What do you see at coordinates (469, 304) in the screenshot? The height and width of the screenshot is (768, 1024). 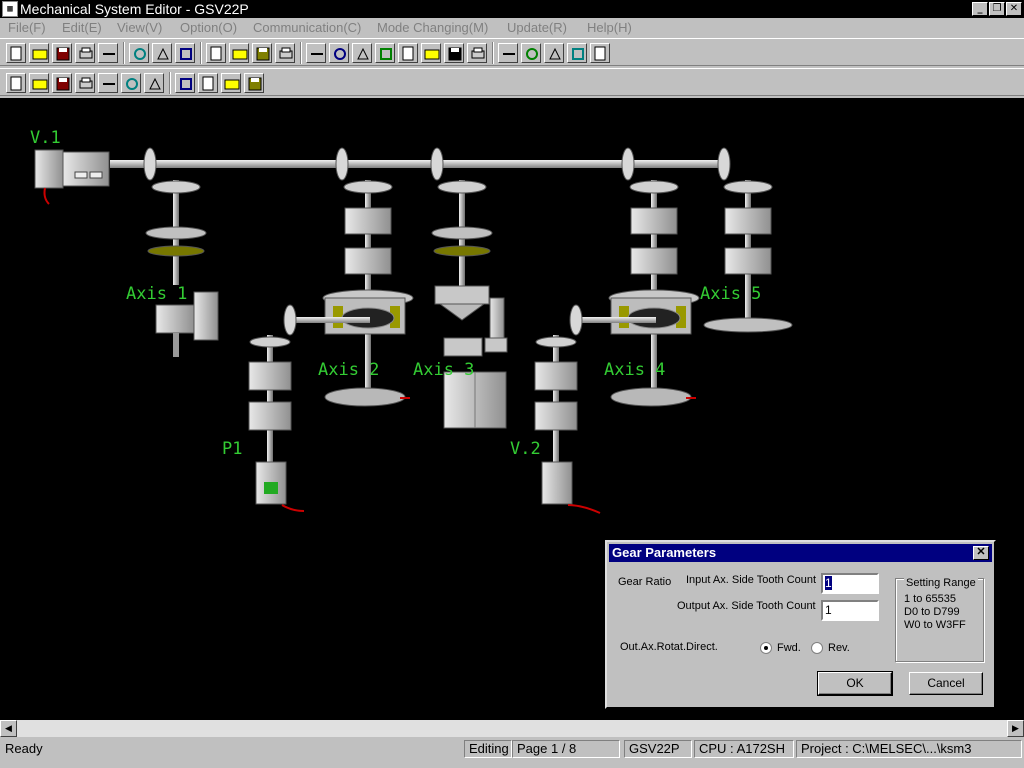 I see `axis-3-mechanism` at bounding box center [469, 304].